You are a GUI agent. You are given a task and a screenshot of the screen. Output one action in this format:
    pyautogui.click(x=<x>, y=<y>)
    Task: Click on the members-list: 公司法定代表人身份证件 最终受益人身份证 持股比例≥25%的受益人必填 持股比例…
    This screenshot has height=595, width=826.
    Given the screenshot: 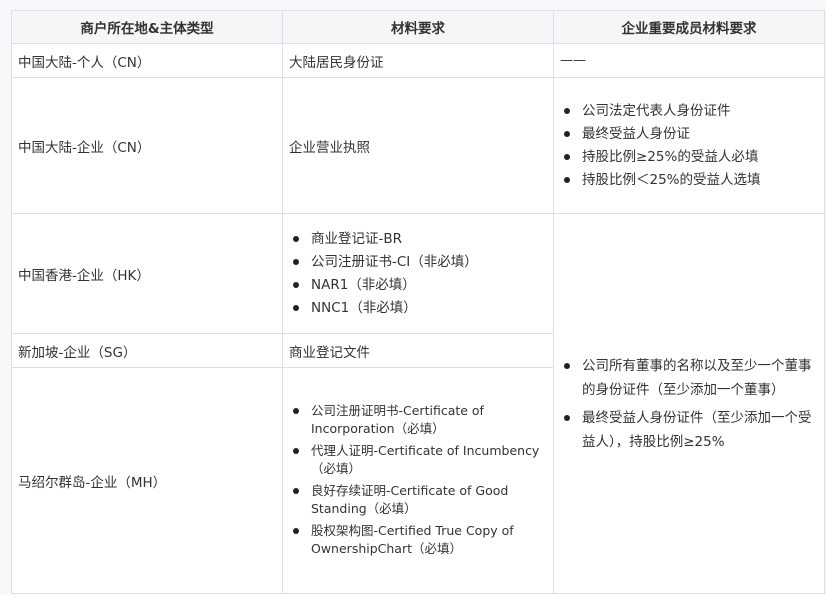 What is the action you would take?
    pyautogui.click(x=689, y=145)
    